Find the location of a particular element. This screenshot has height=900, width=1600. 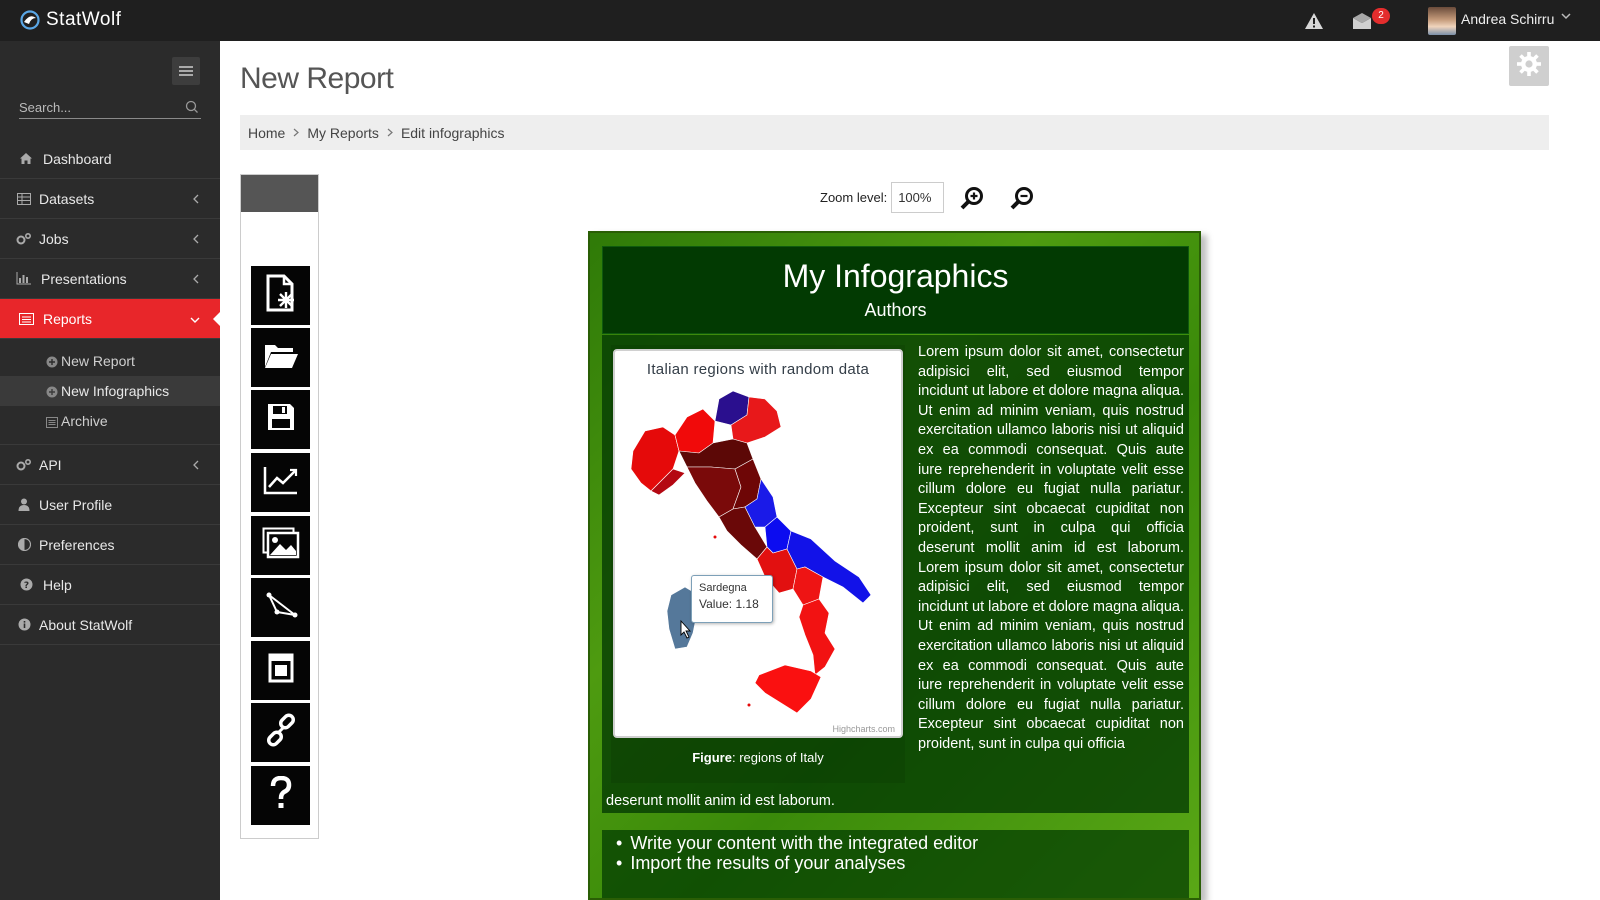

insert-link-button is located at coordinates (280, 732).